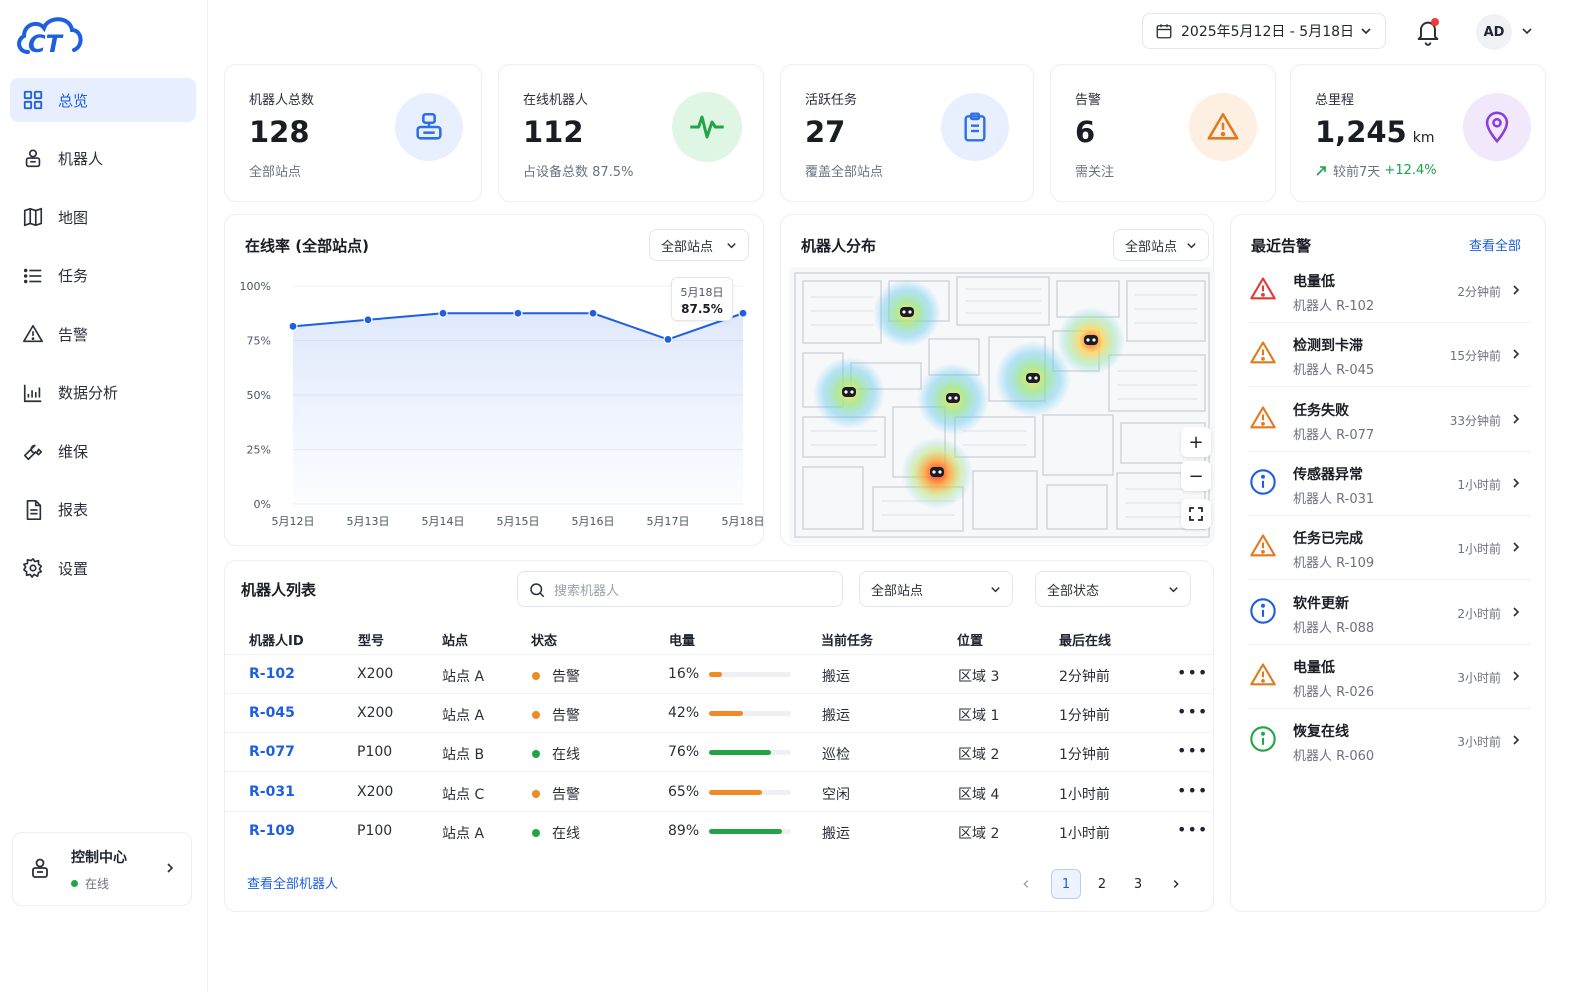 Image resolution: width=1586 pixels, height=992 pixels. Describe the element at coordinates (1084, 833) in the screenshot. I see `last-seen: 1小时前` at that location.